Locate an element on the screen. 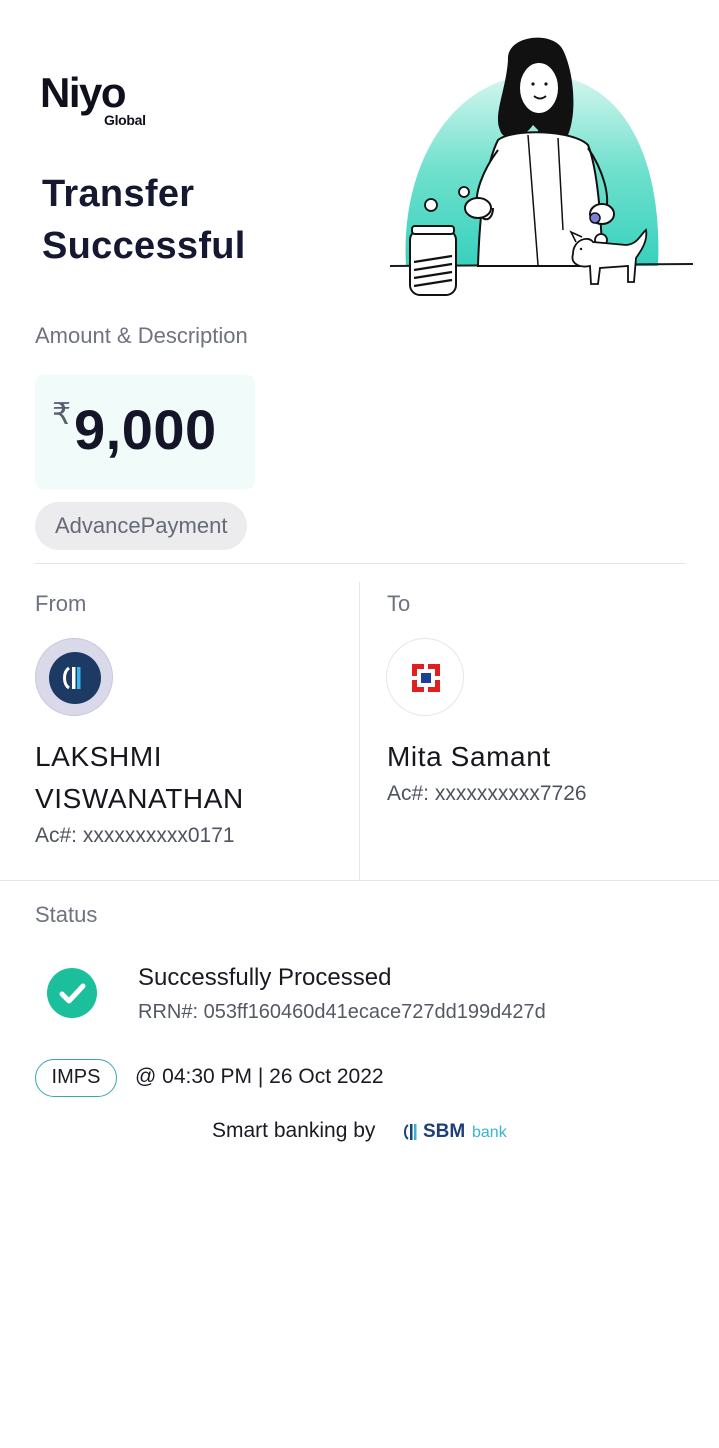  hdfc-bank-logo-icon is located at coordinates (426, 678).